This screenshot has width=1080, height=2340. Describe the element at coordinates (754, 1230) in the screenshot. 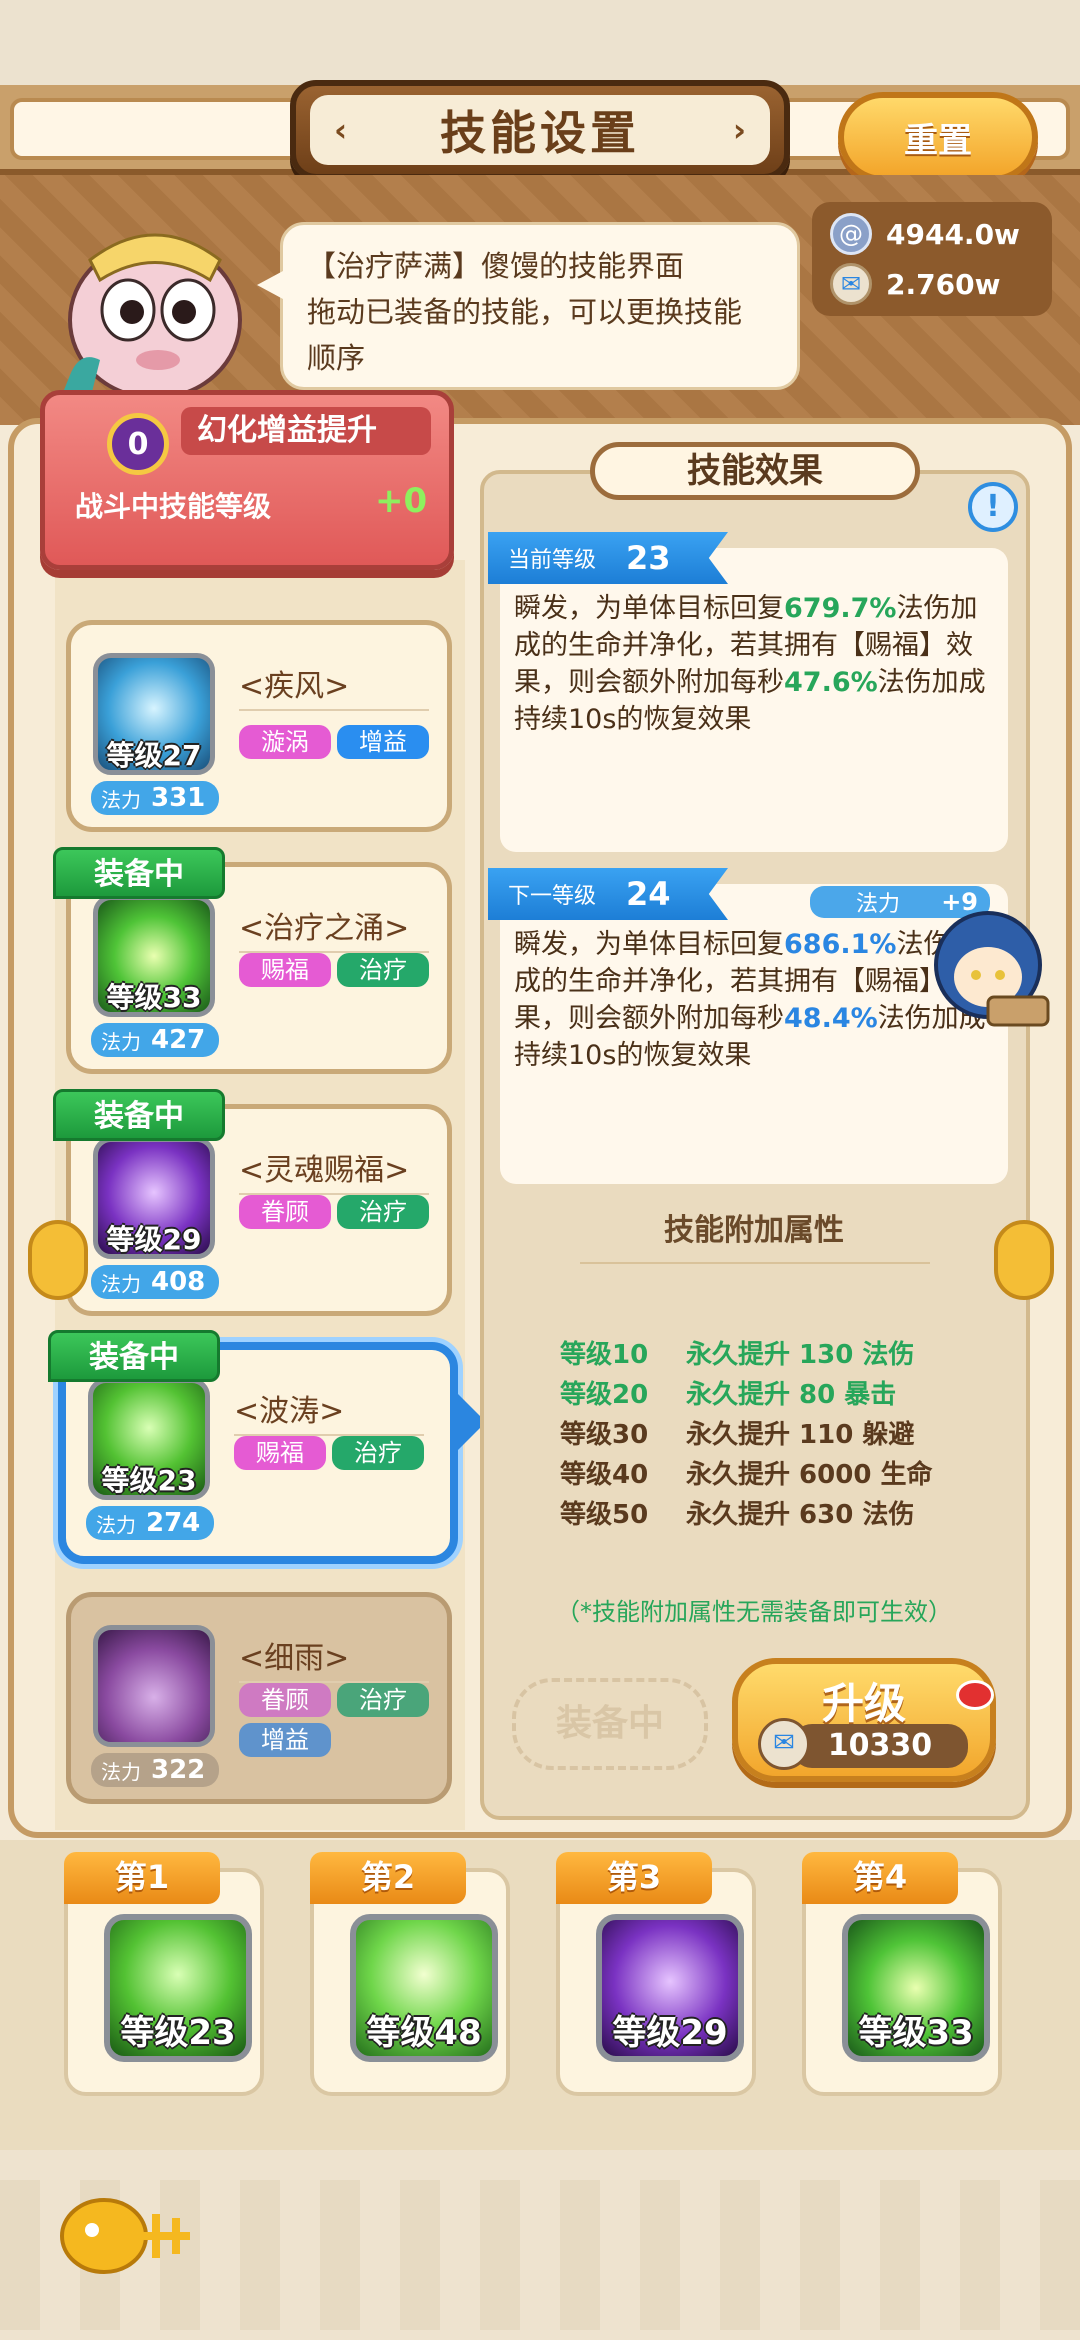

I see `attributes-title: 技能附加属性` at that location.